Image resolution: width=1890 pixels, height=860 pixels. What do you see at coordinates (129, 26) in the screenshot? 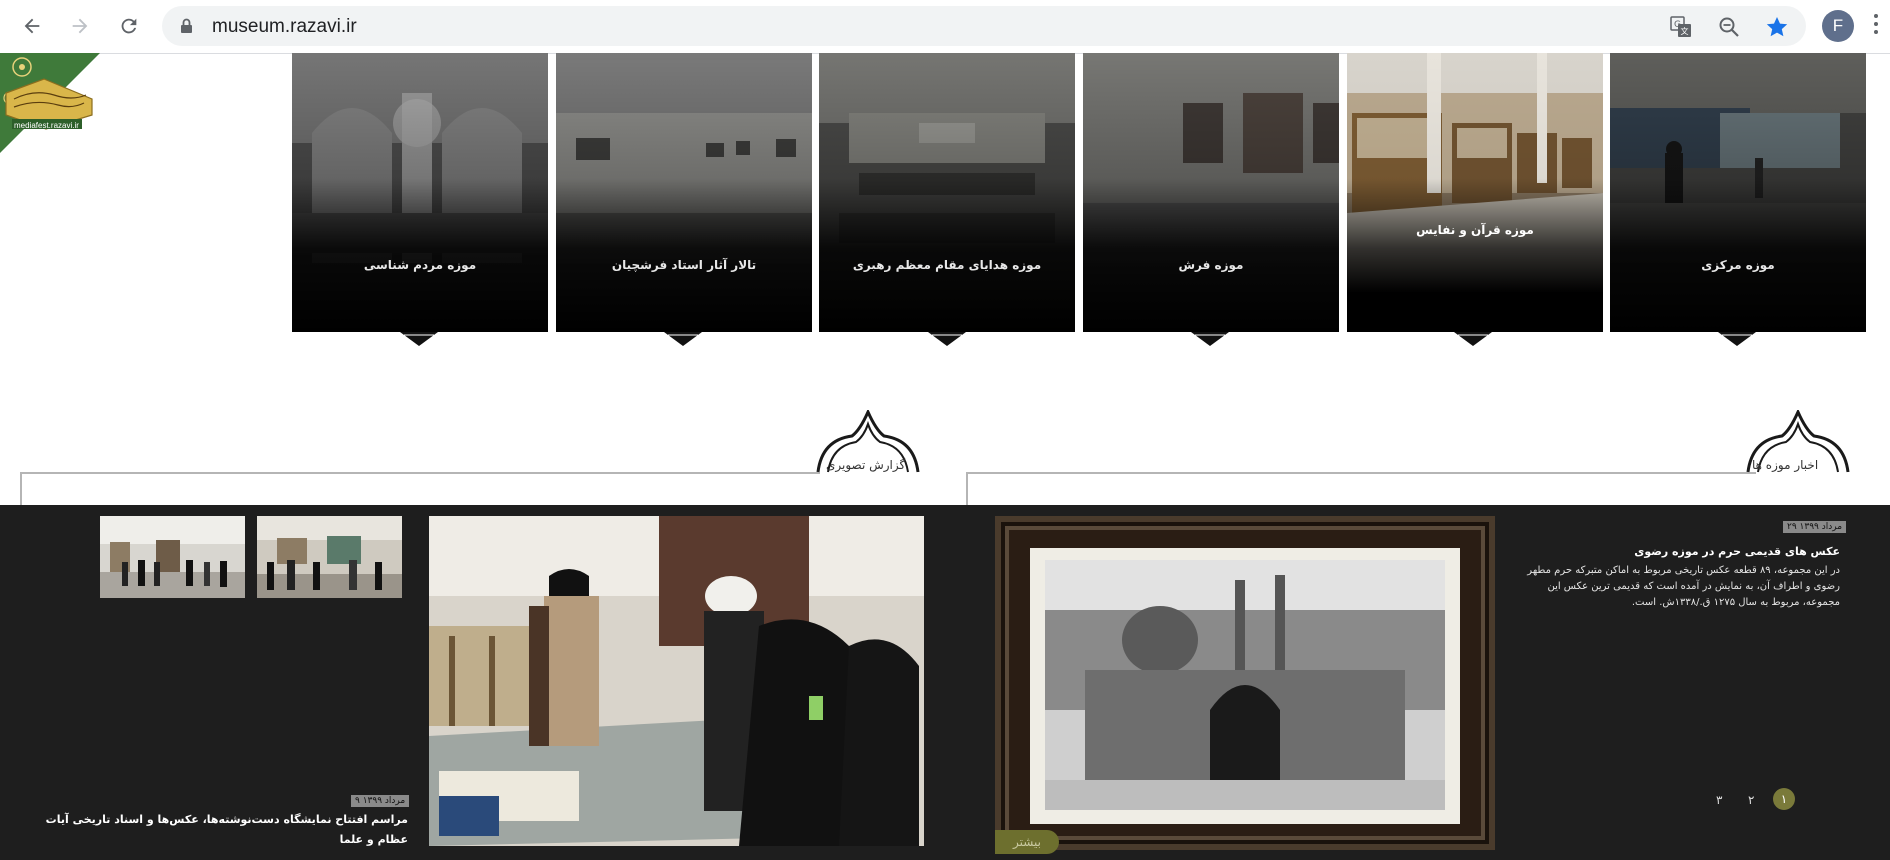
I see `reload-icon` at bounding box center [129, 26].